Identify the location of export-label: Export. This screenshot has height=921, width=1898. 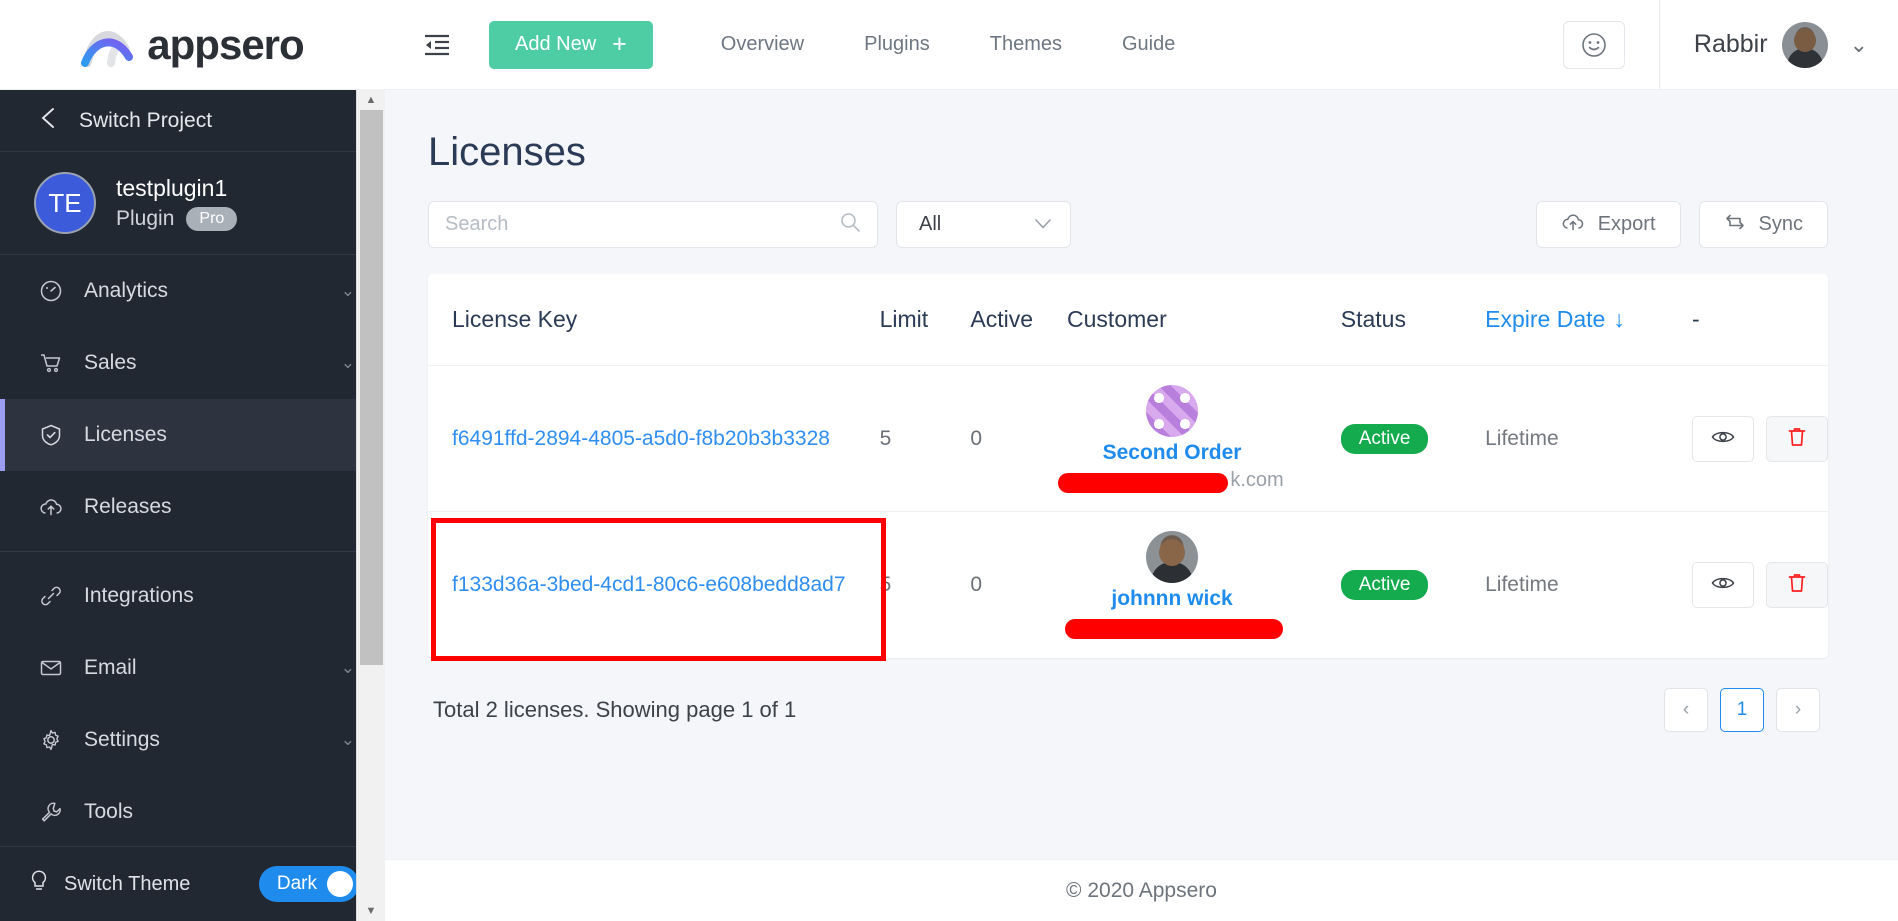
(1626, 224).